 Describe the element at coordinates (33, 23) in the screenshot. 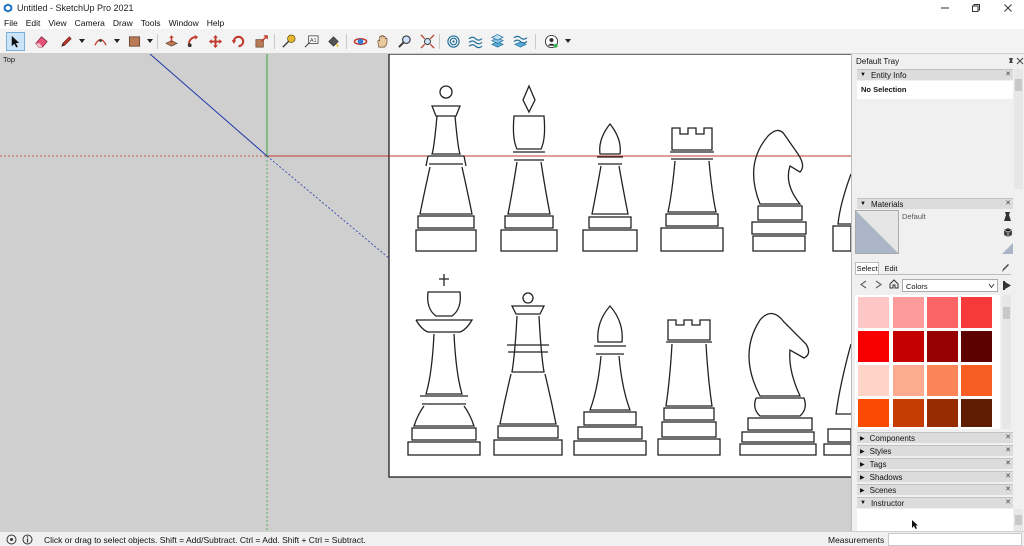

I see `menu-edit: Edit` at that location.